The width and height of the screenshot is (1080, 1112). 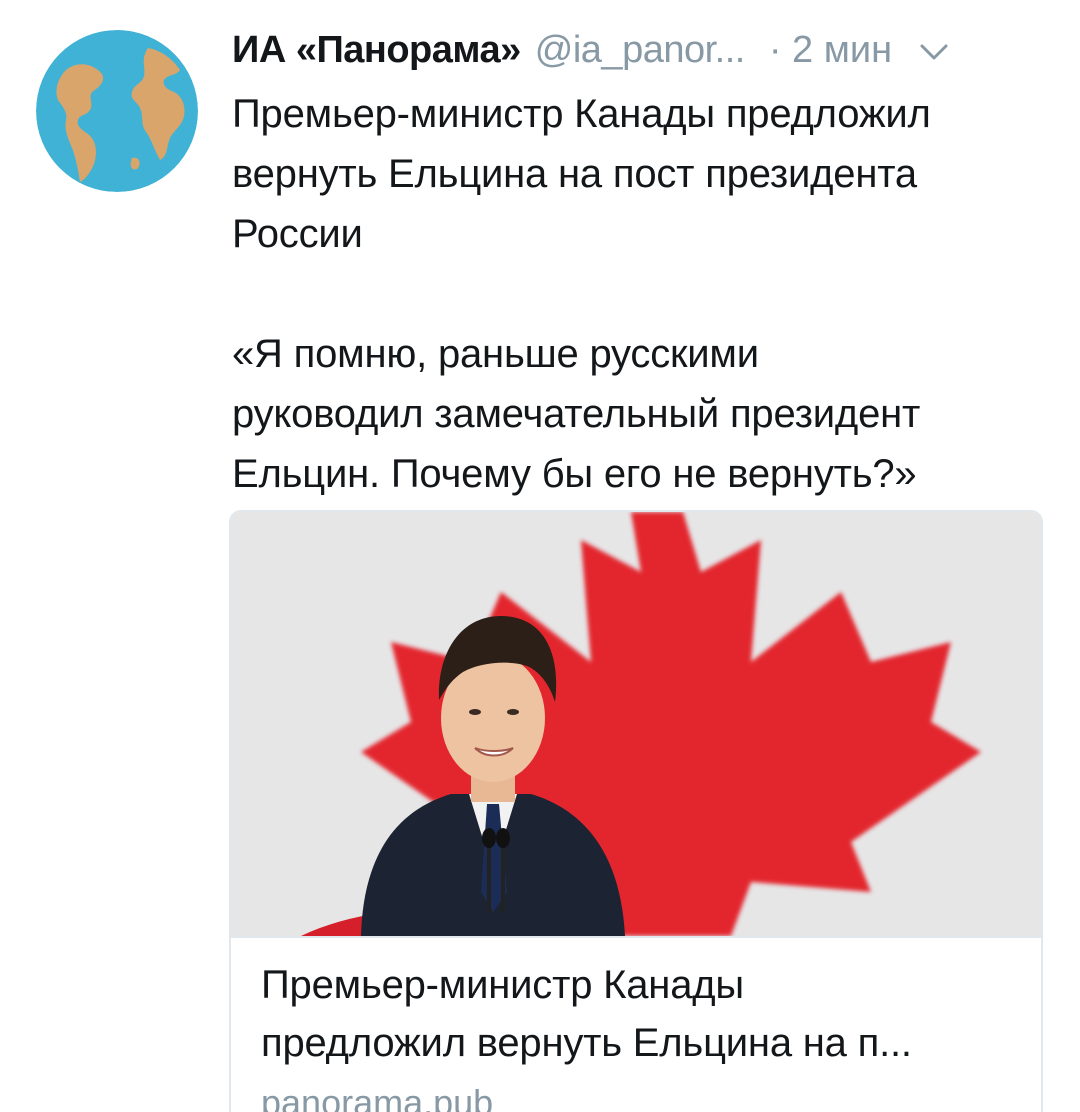 I want to click on avatar, so click(x=117, y=111).